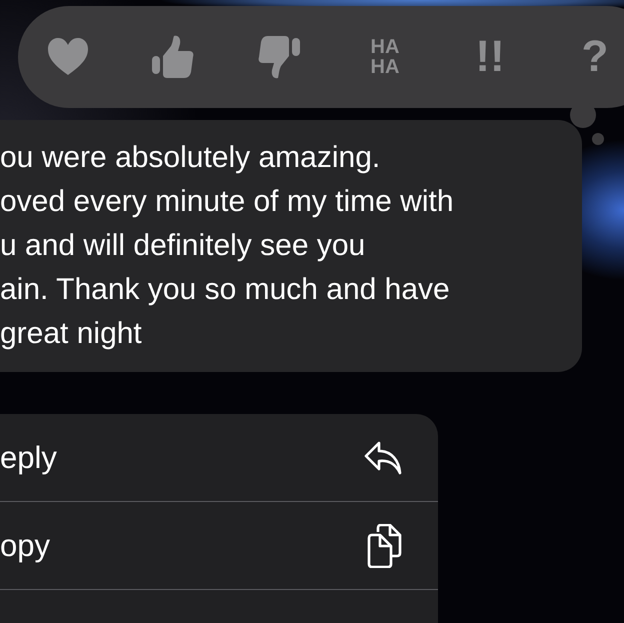  What do you see at coordinates (490, 57) in the screenshot?
I see `exclamation-icon: !!` at bounding box center [490, 57].